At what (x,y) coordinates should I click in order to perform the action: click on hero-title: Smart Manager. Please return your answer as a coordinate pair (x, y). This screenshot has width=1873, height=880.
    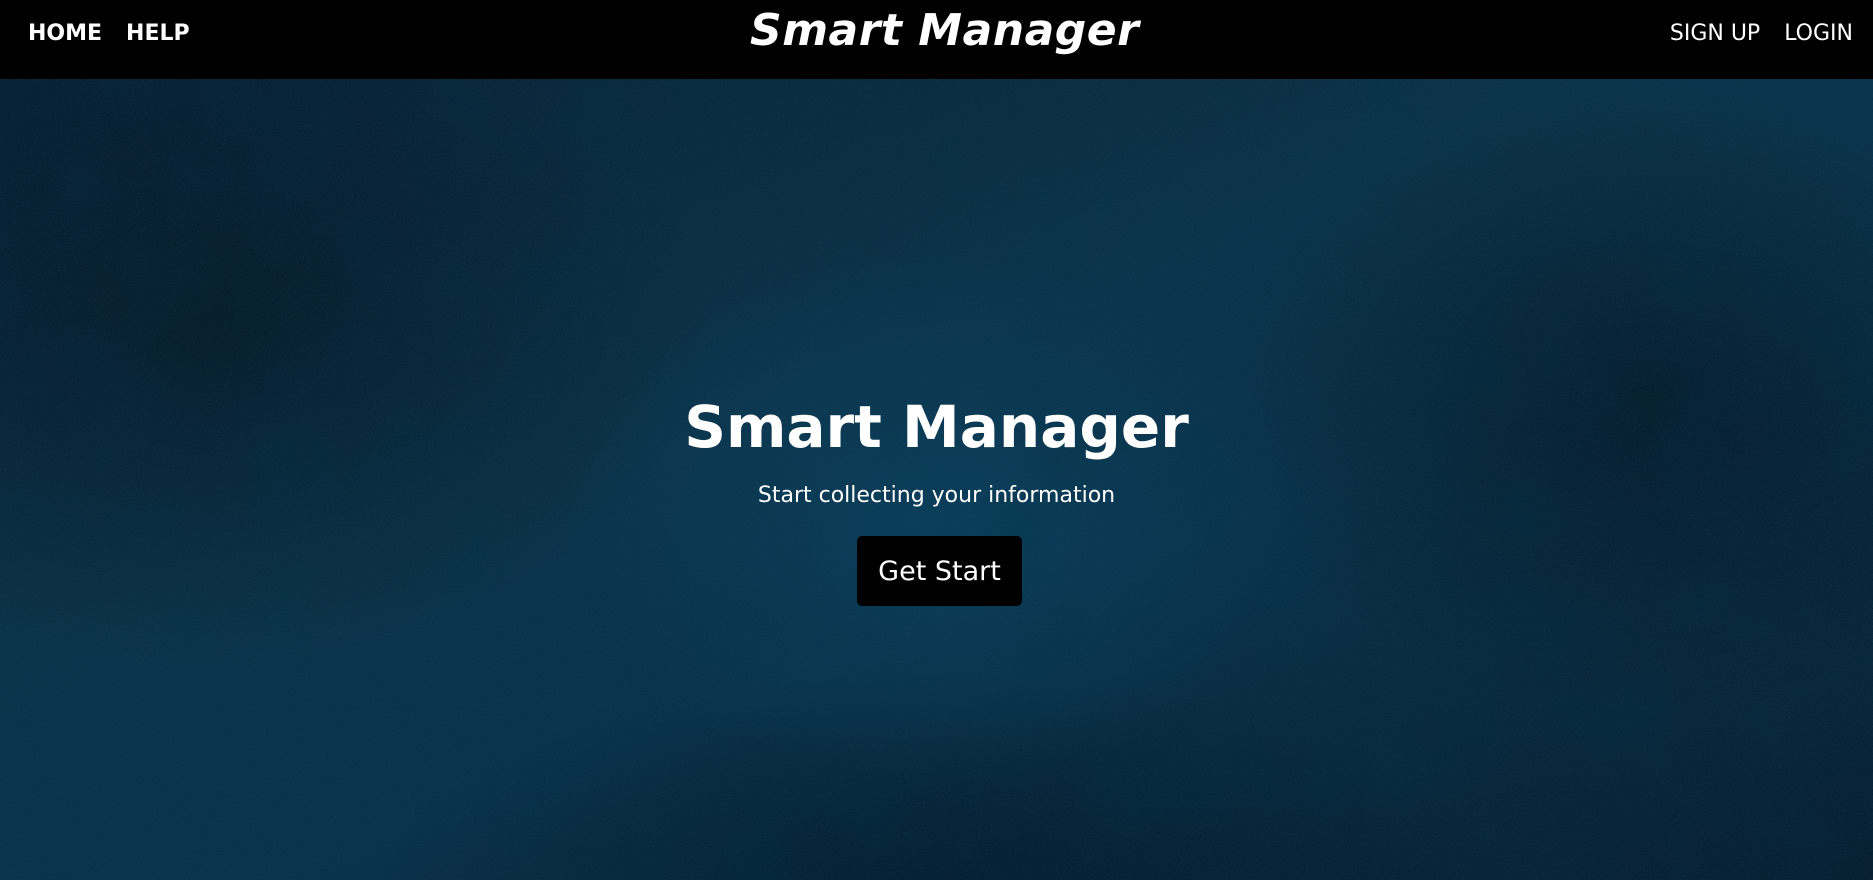
    Looking at the image, I should click on (936, 427).